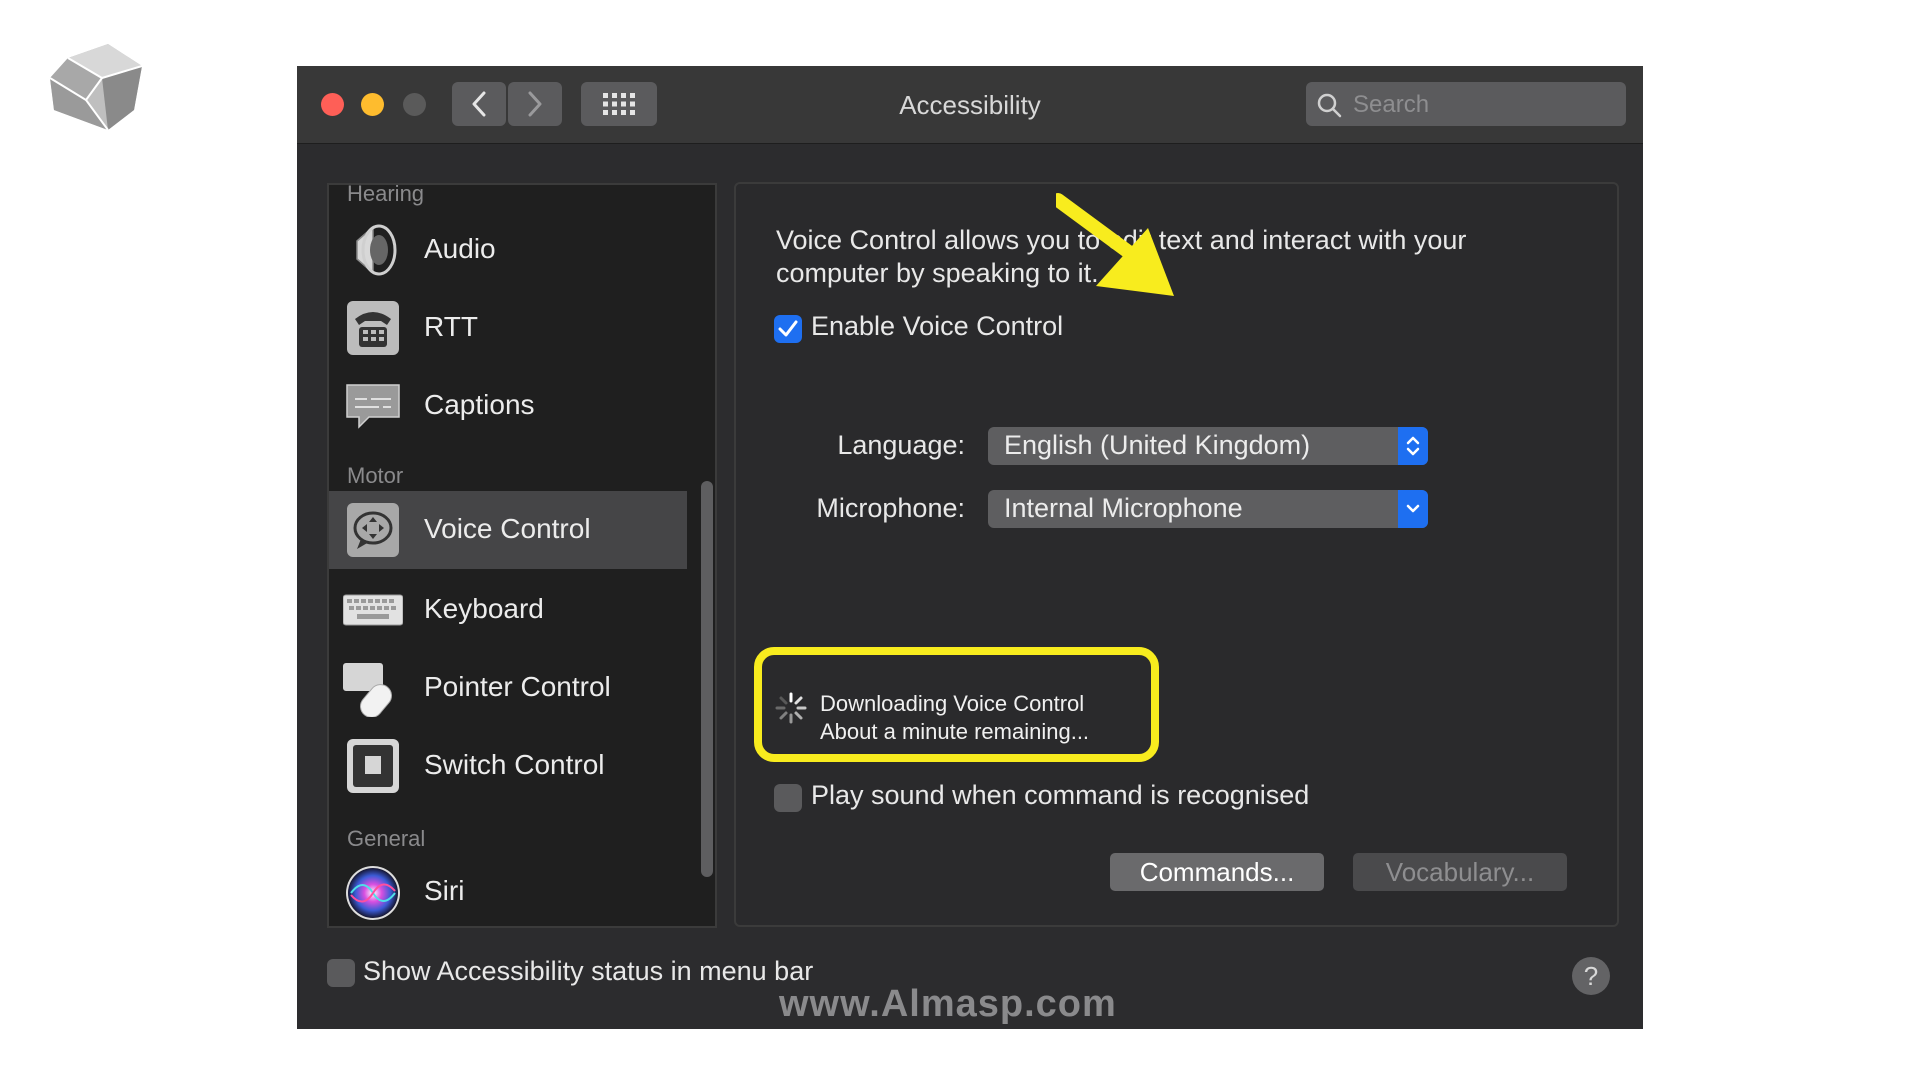 The width and height of the screenshot is (1920, 1080). What do you see at coordinates (508, 889) in the screenshot?
I see `sidebar-item-siri: Siri` at bounding box center [508, 889].